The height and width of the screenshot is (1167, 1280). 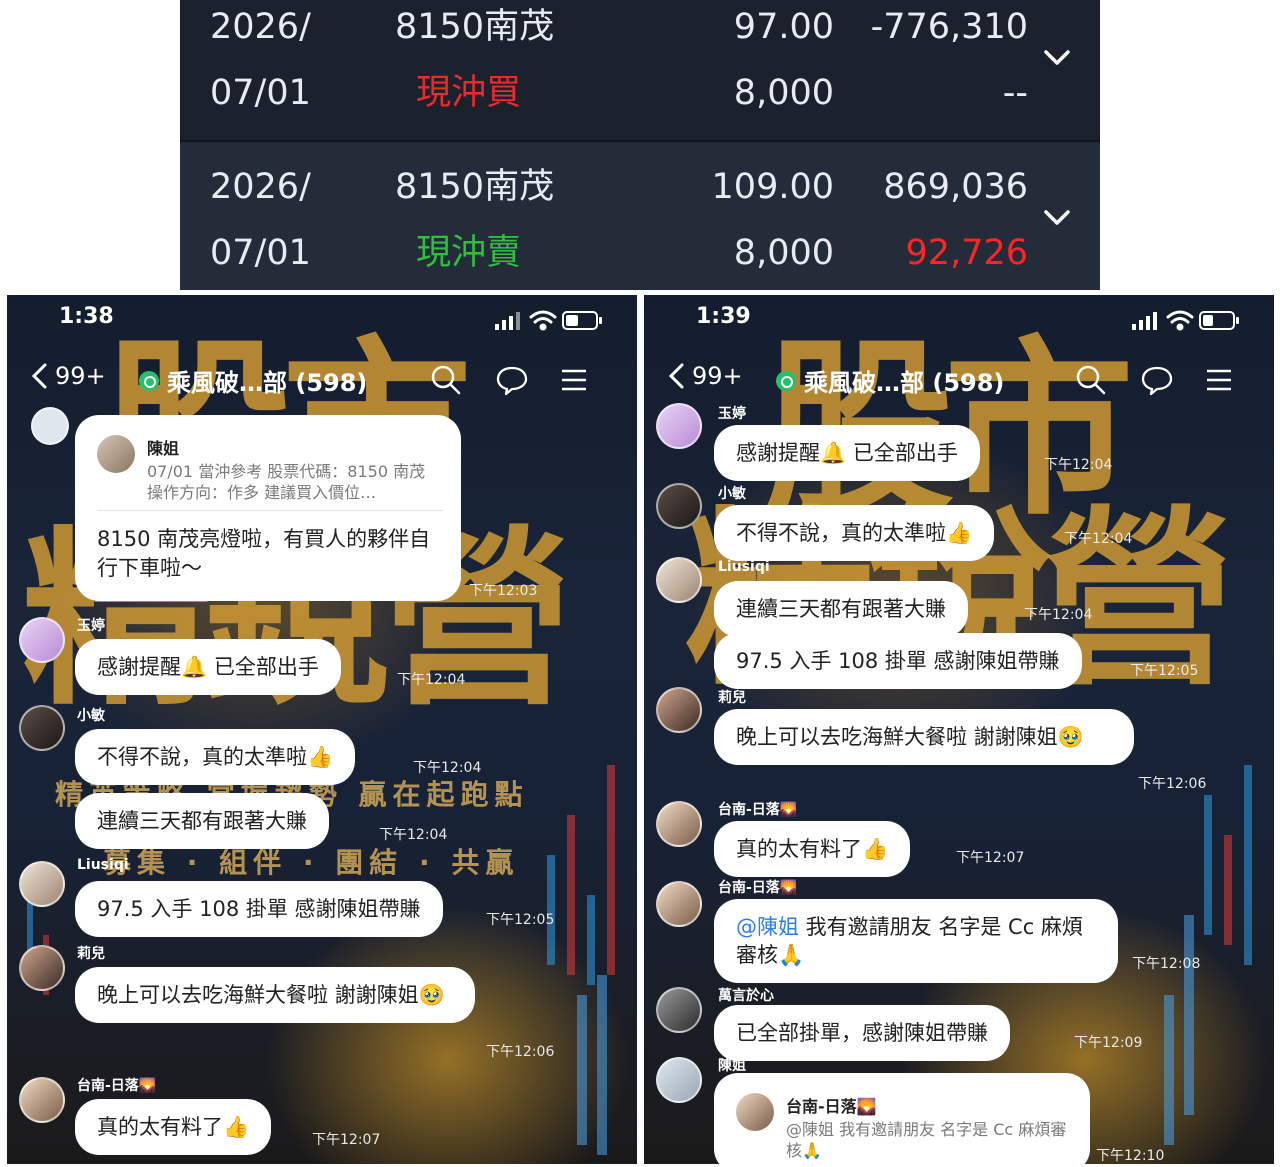 What do you see at coordinates (475, 27) in the screenshot?
I see `trade-stock: 8150南茂` at bounding box center [475, 27].